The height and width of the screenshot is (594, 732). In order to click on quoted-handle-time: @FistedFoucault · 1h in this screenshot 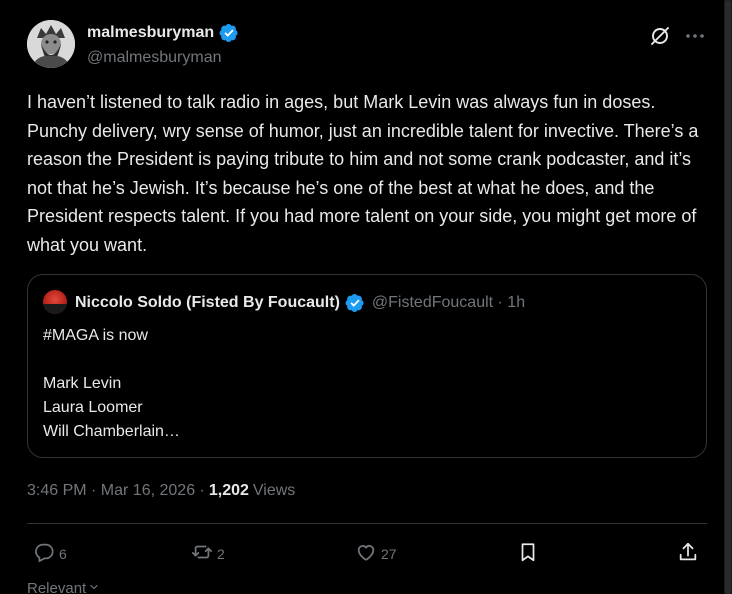, I will do `click(448, 303)`.